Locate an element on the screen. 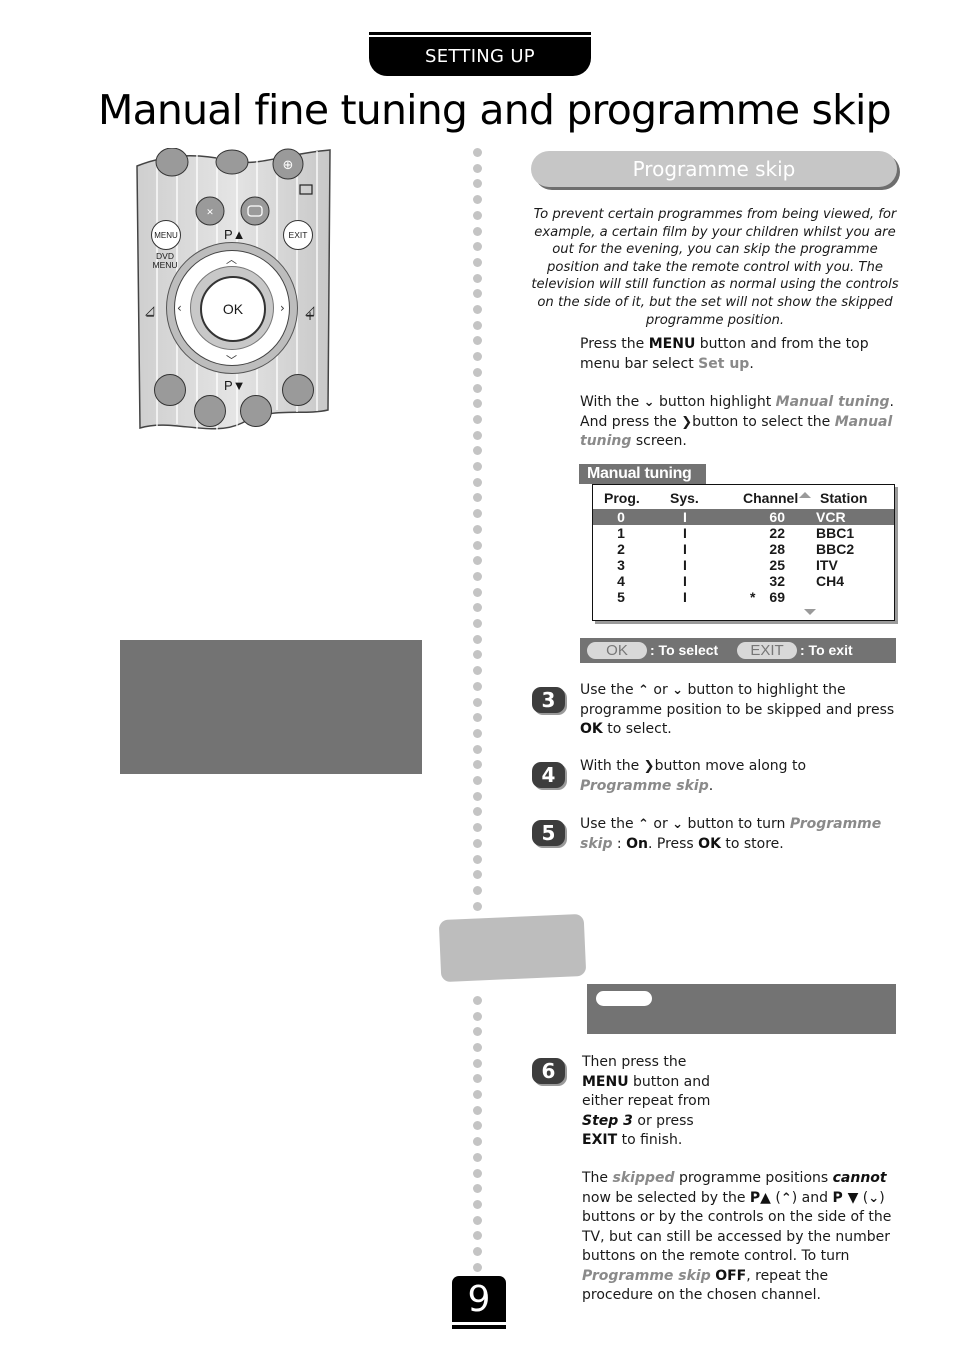 This screenshot has width=954, height=1348. text: or is located at coordinates (660, 824).